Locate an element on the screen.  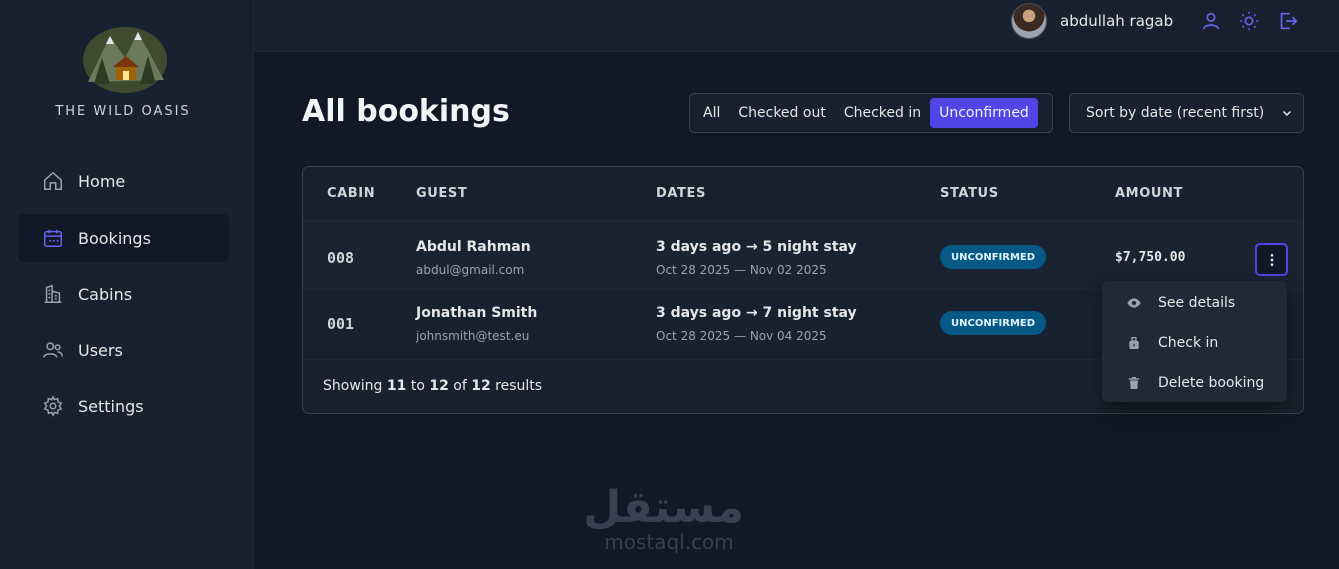
booking-amount: $7,750.00 is located at coordinates (1150, 257).